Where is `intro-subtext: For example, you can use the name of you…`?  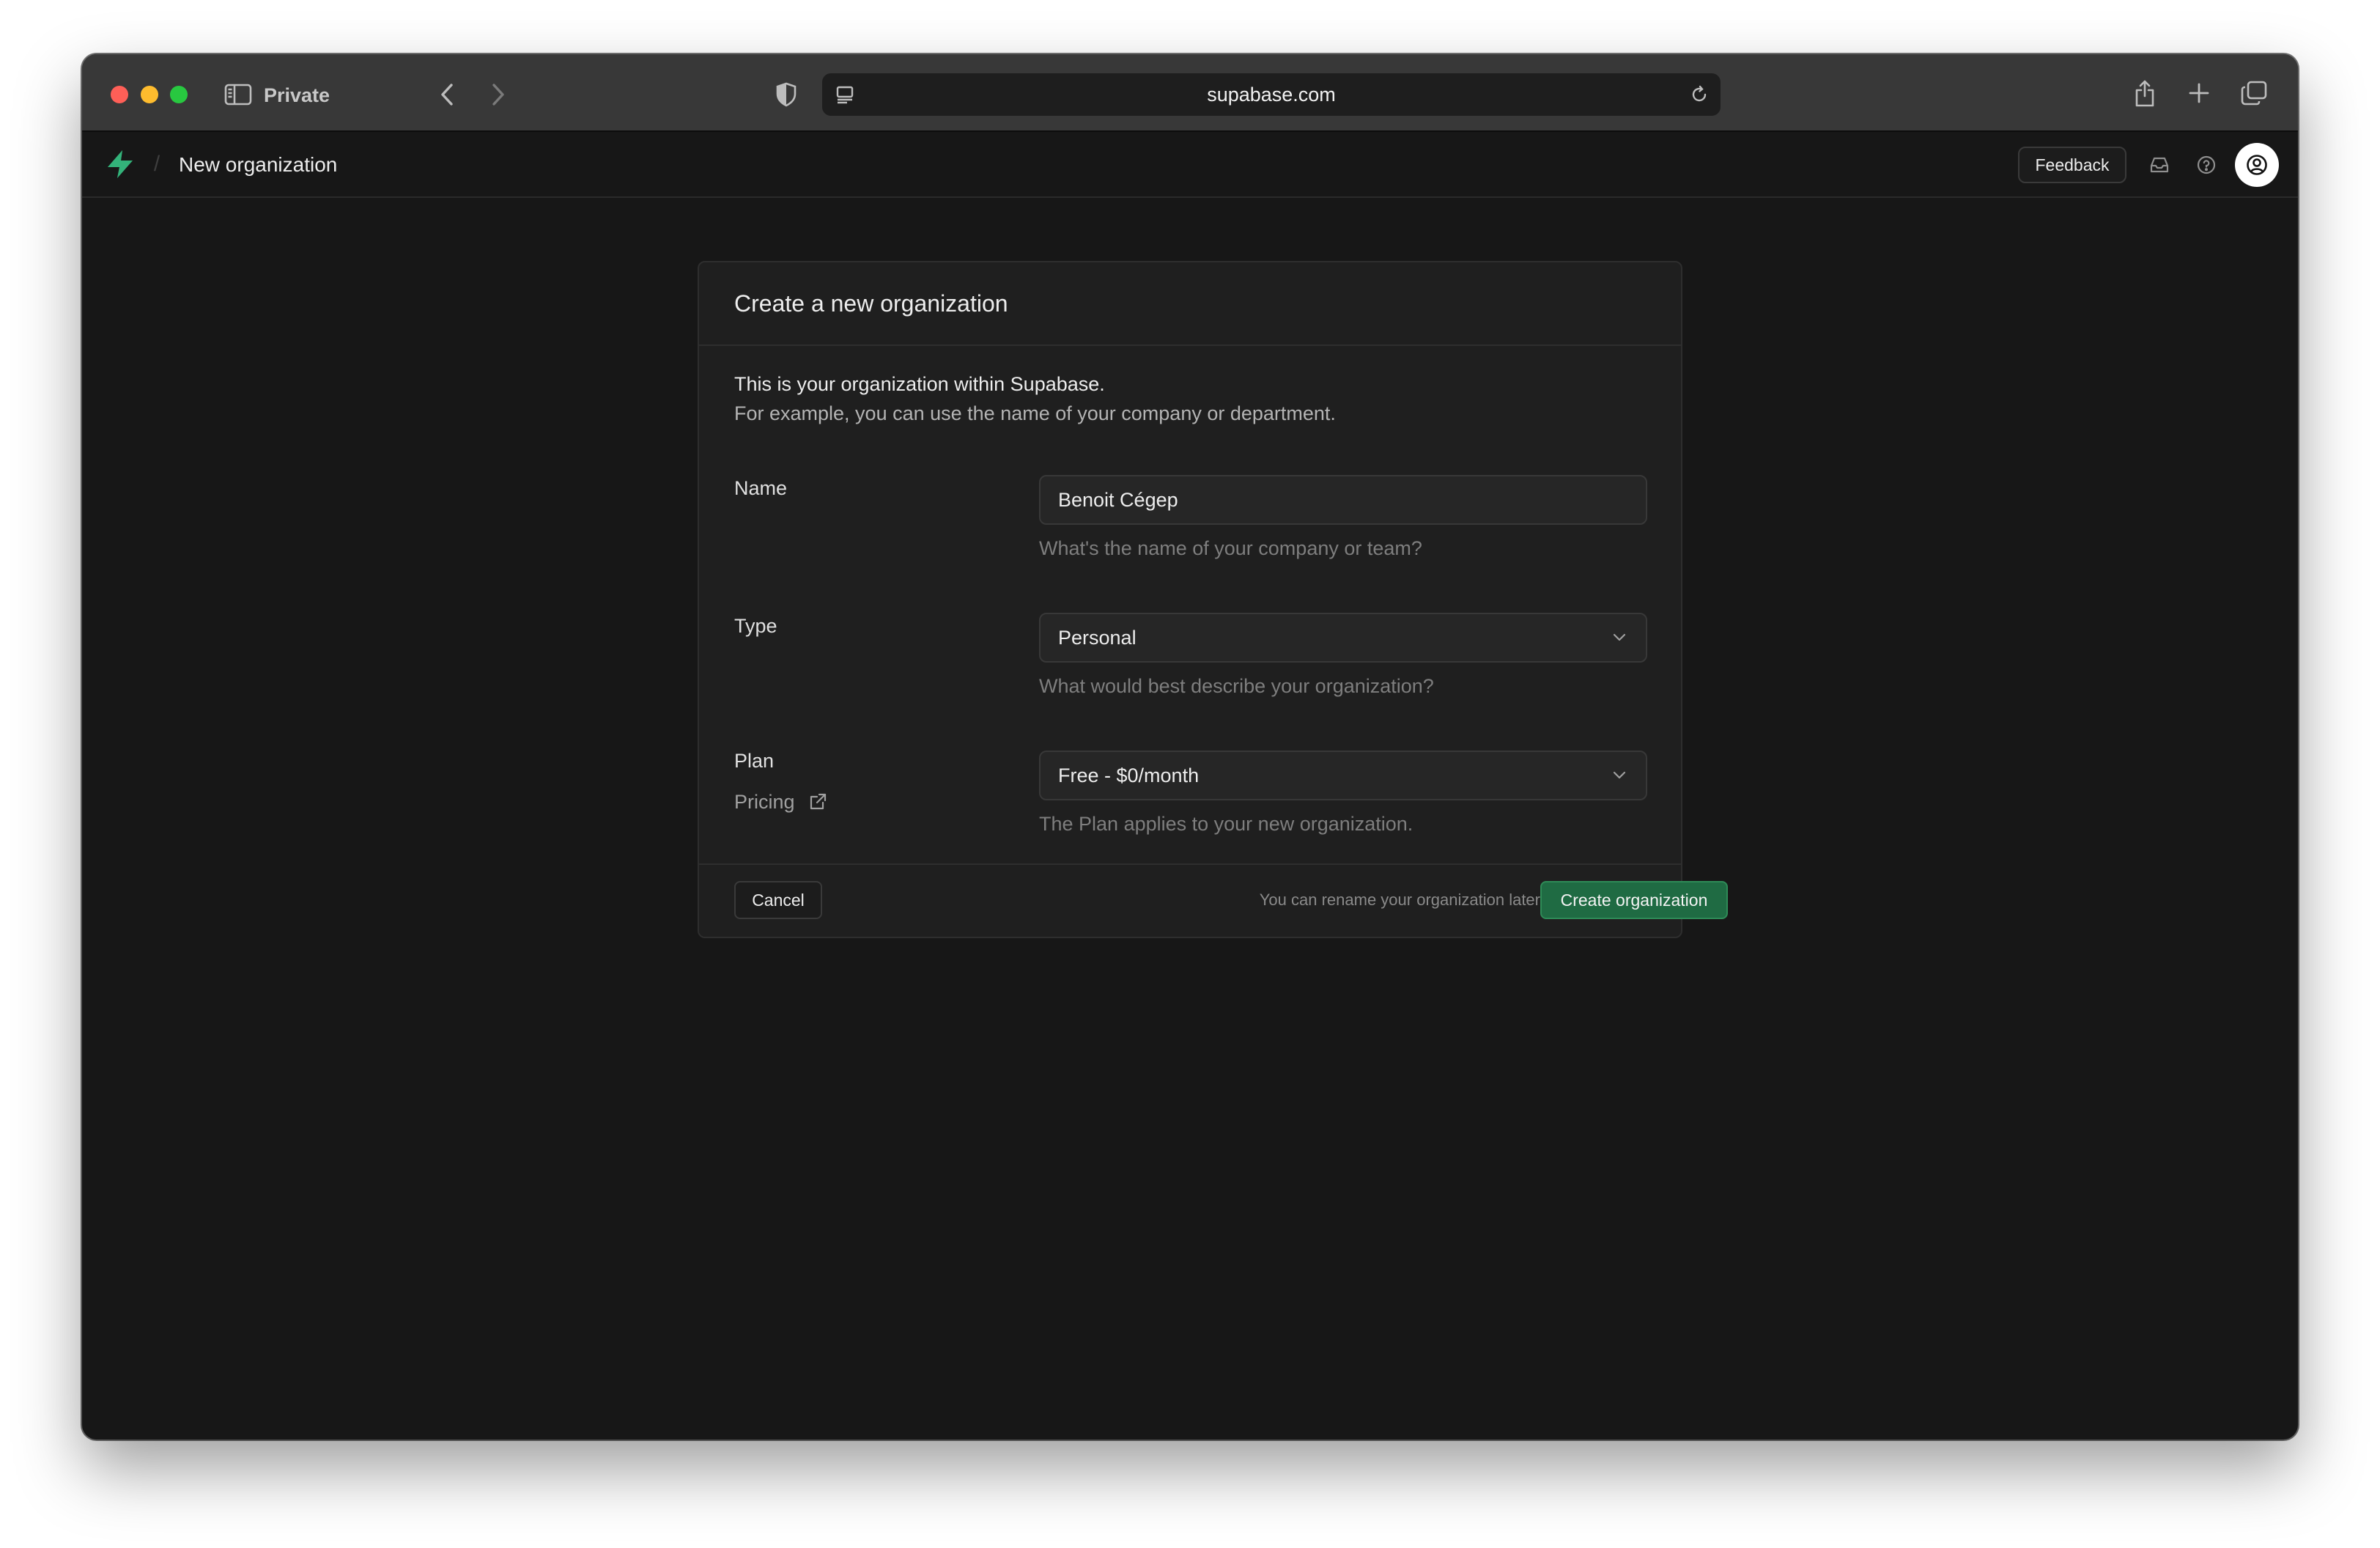 intro-subtext: For example, you can use the name of you… is located at coordinates (1035, 413).